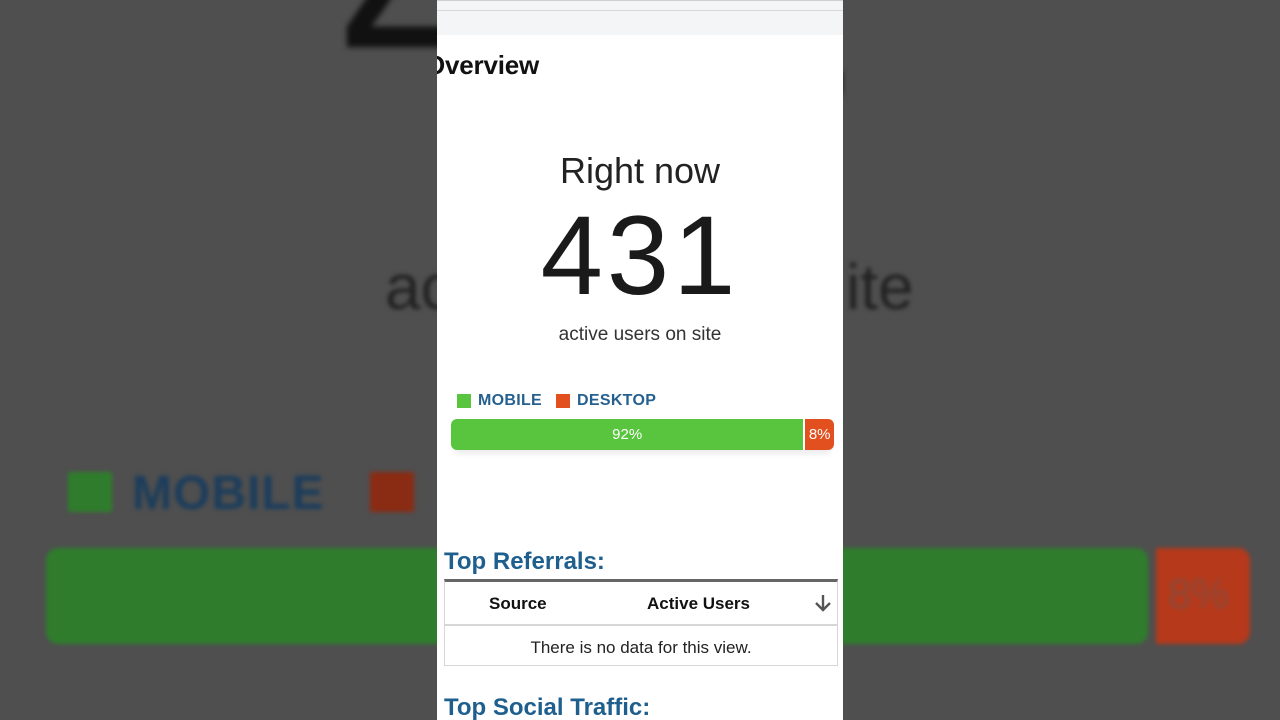 This screenshot has width=1280, height=720. Describe the element at coordinates (640, 334) in the screenshot. I see `active-users-subtitle: active users on site` at that location.